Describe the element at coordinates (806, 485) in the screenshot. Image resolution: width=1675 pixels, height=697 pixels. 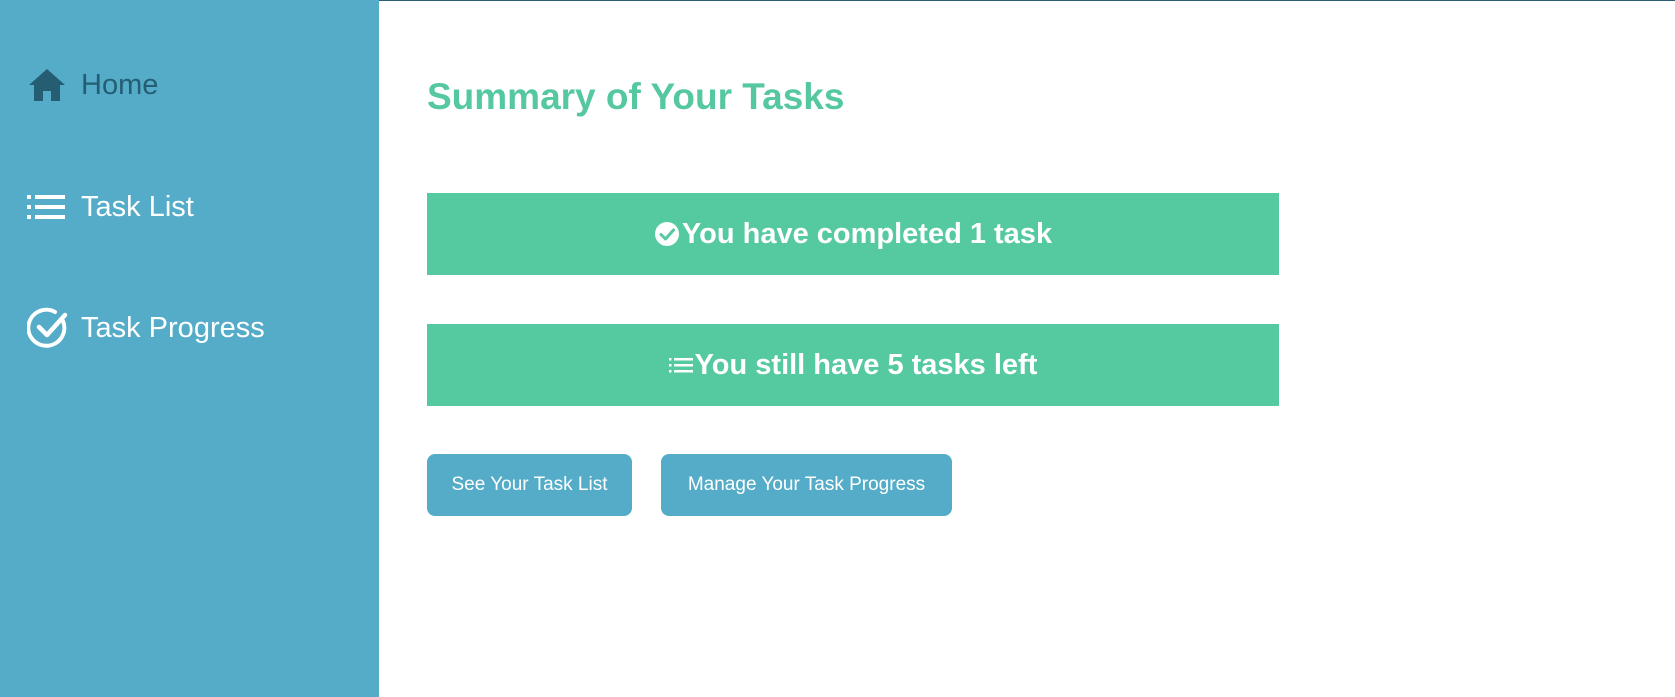
I see `manage-task-progress-button: Manage Your Task Progress` at that location.